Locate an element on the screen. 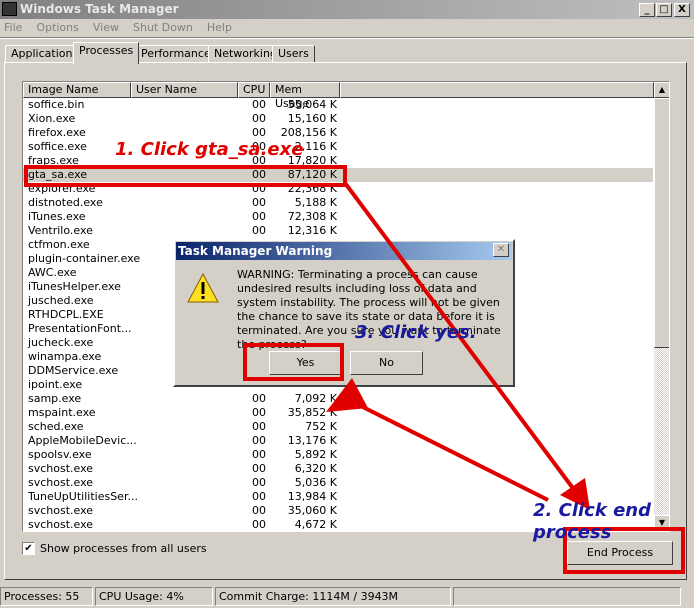 This screenshot has height=608, width=694. step2-note: 2. Click end process is located at coordinates (592, 521).